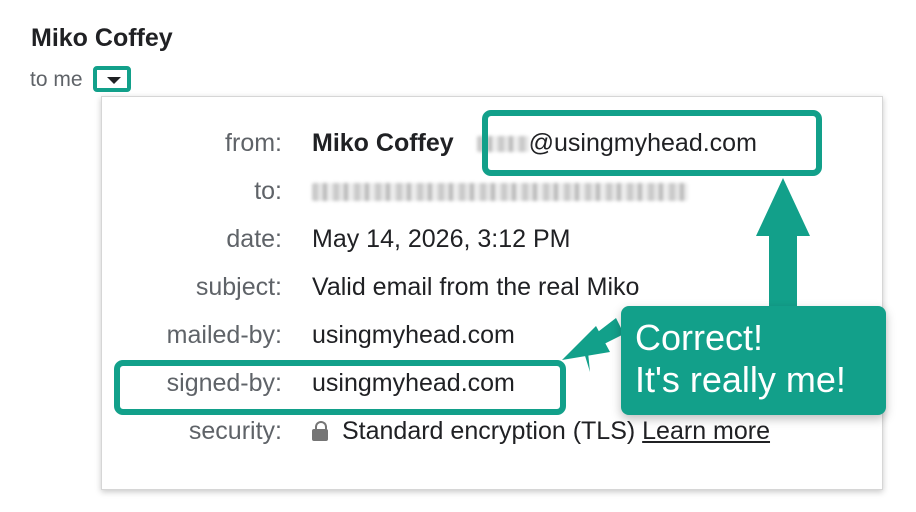 The image size is (916, 512). Describe the element at coordinates (783, 245) in the screenshot. I see `arrow-up-icon` at that location.